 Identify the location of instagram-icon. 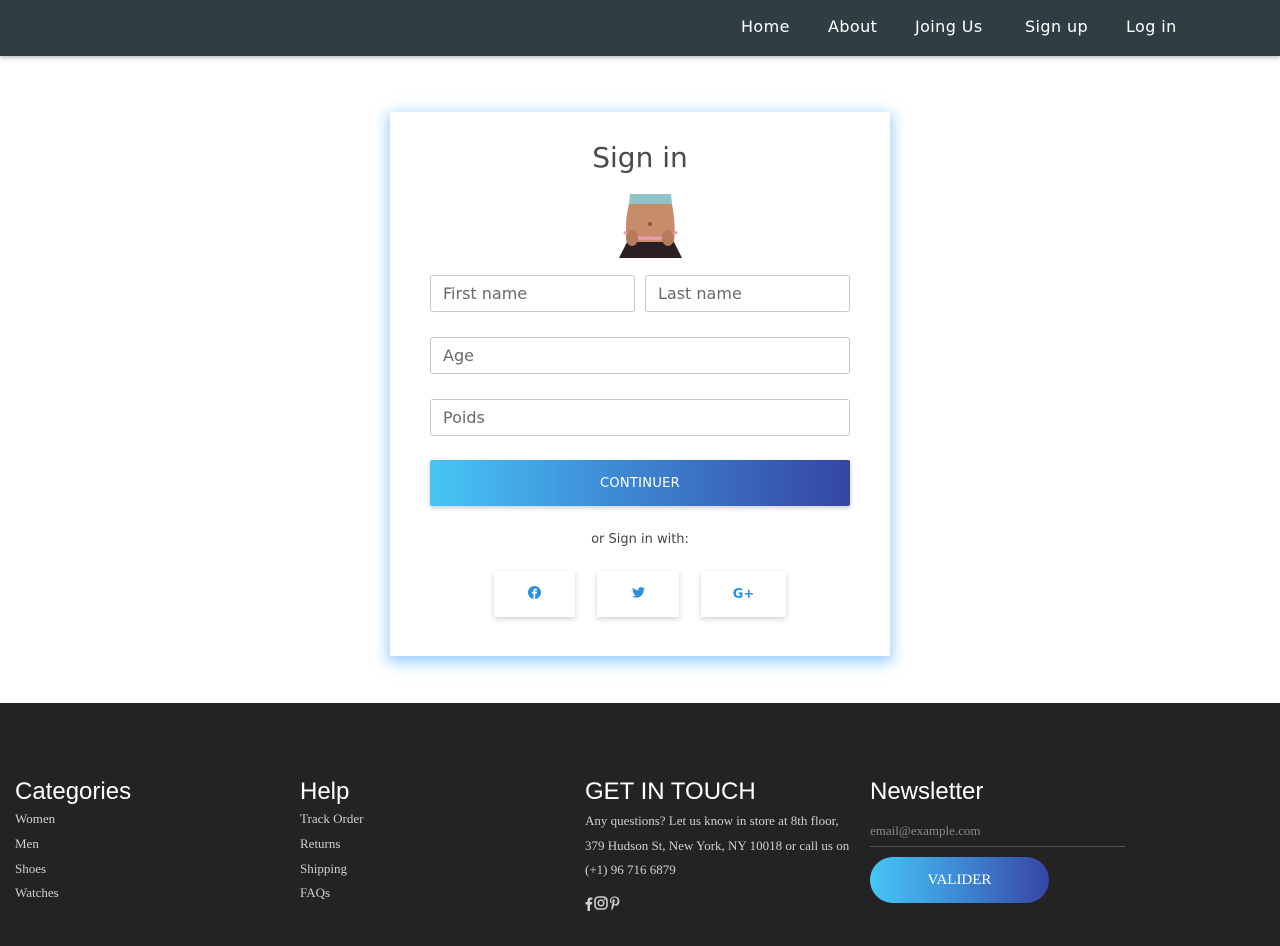
(601, 905).